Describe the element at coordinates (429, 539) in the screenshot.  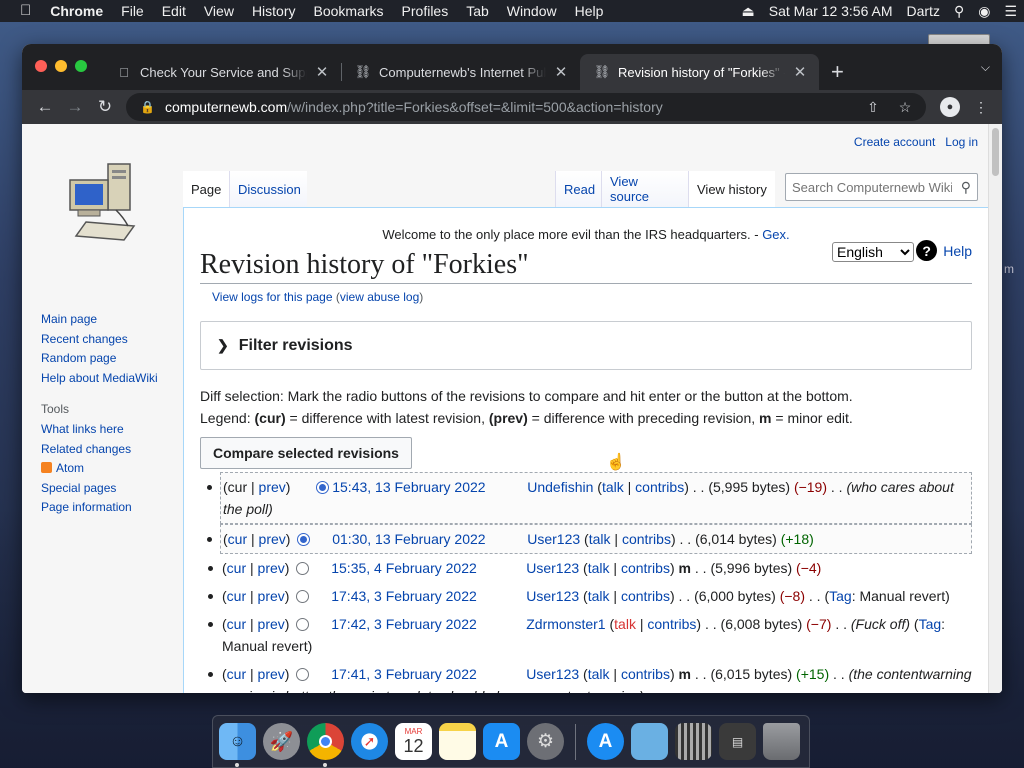
I see `revision-date-link: 01:30, 13 February 2022` at that location.